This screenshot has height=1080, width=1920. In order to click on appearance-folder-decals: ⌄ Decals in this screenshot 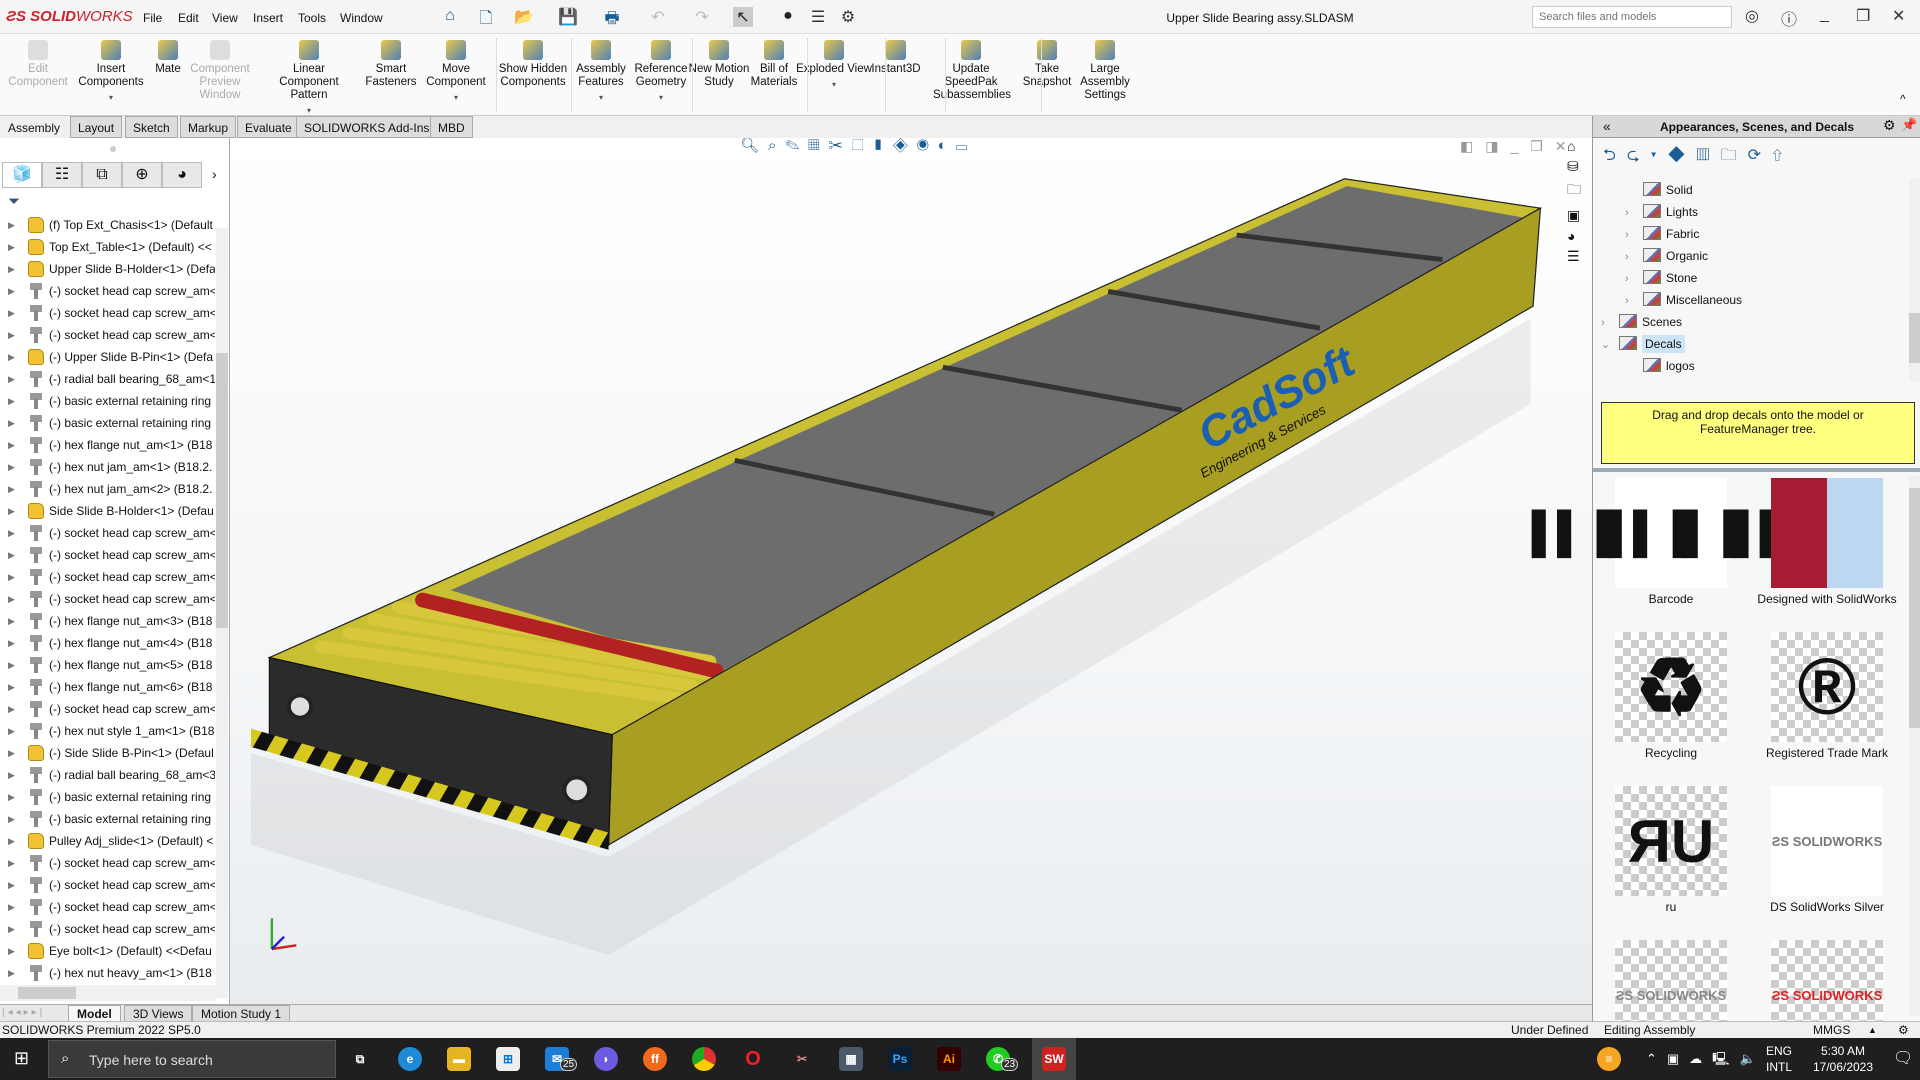, I will do `click(1643, 344)`.